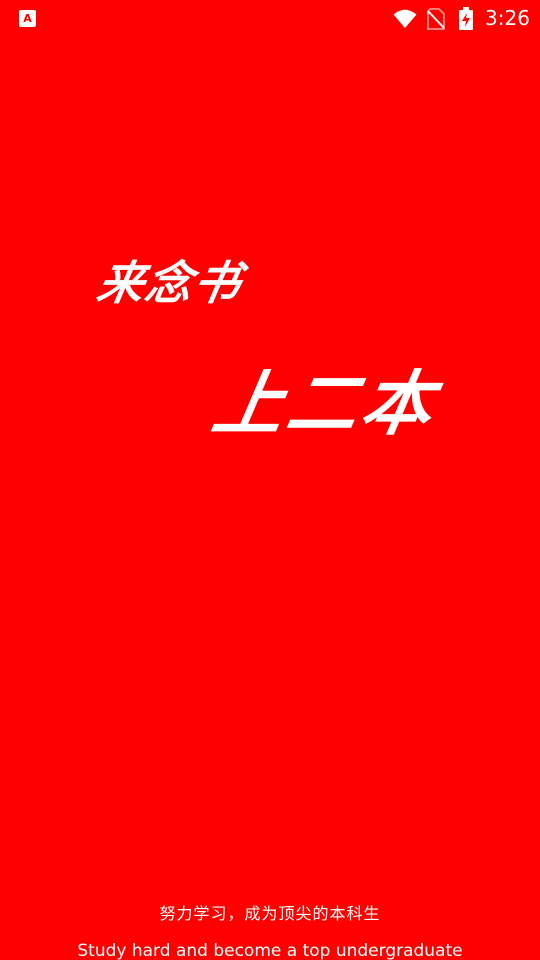  What do you see at coordinates (270, 913) in the screenshot?
I see `tagline-chinese: 努力学习，成为顶尖的本科生` at bounding box center [270, 913].